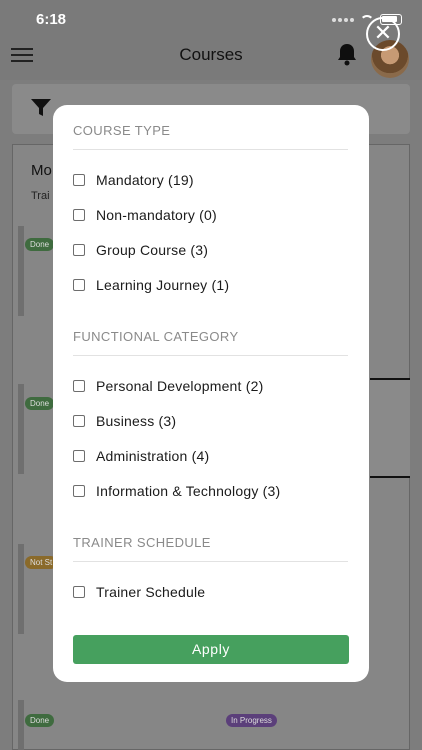  I want to click on option-information-technology: Information & Technology (3), so click(176, 491).